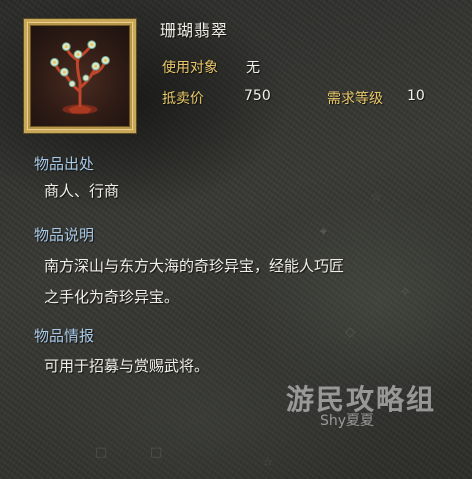  What do you see at coordinates (416, 96) in the screenshot?
I see `level-value: 10` at bounding box center [416, 96].